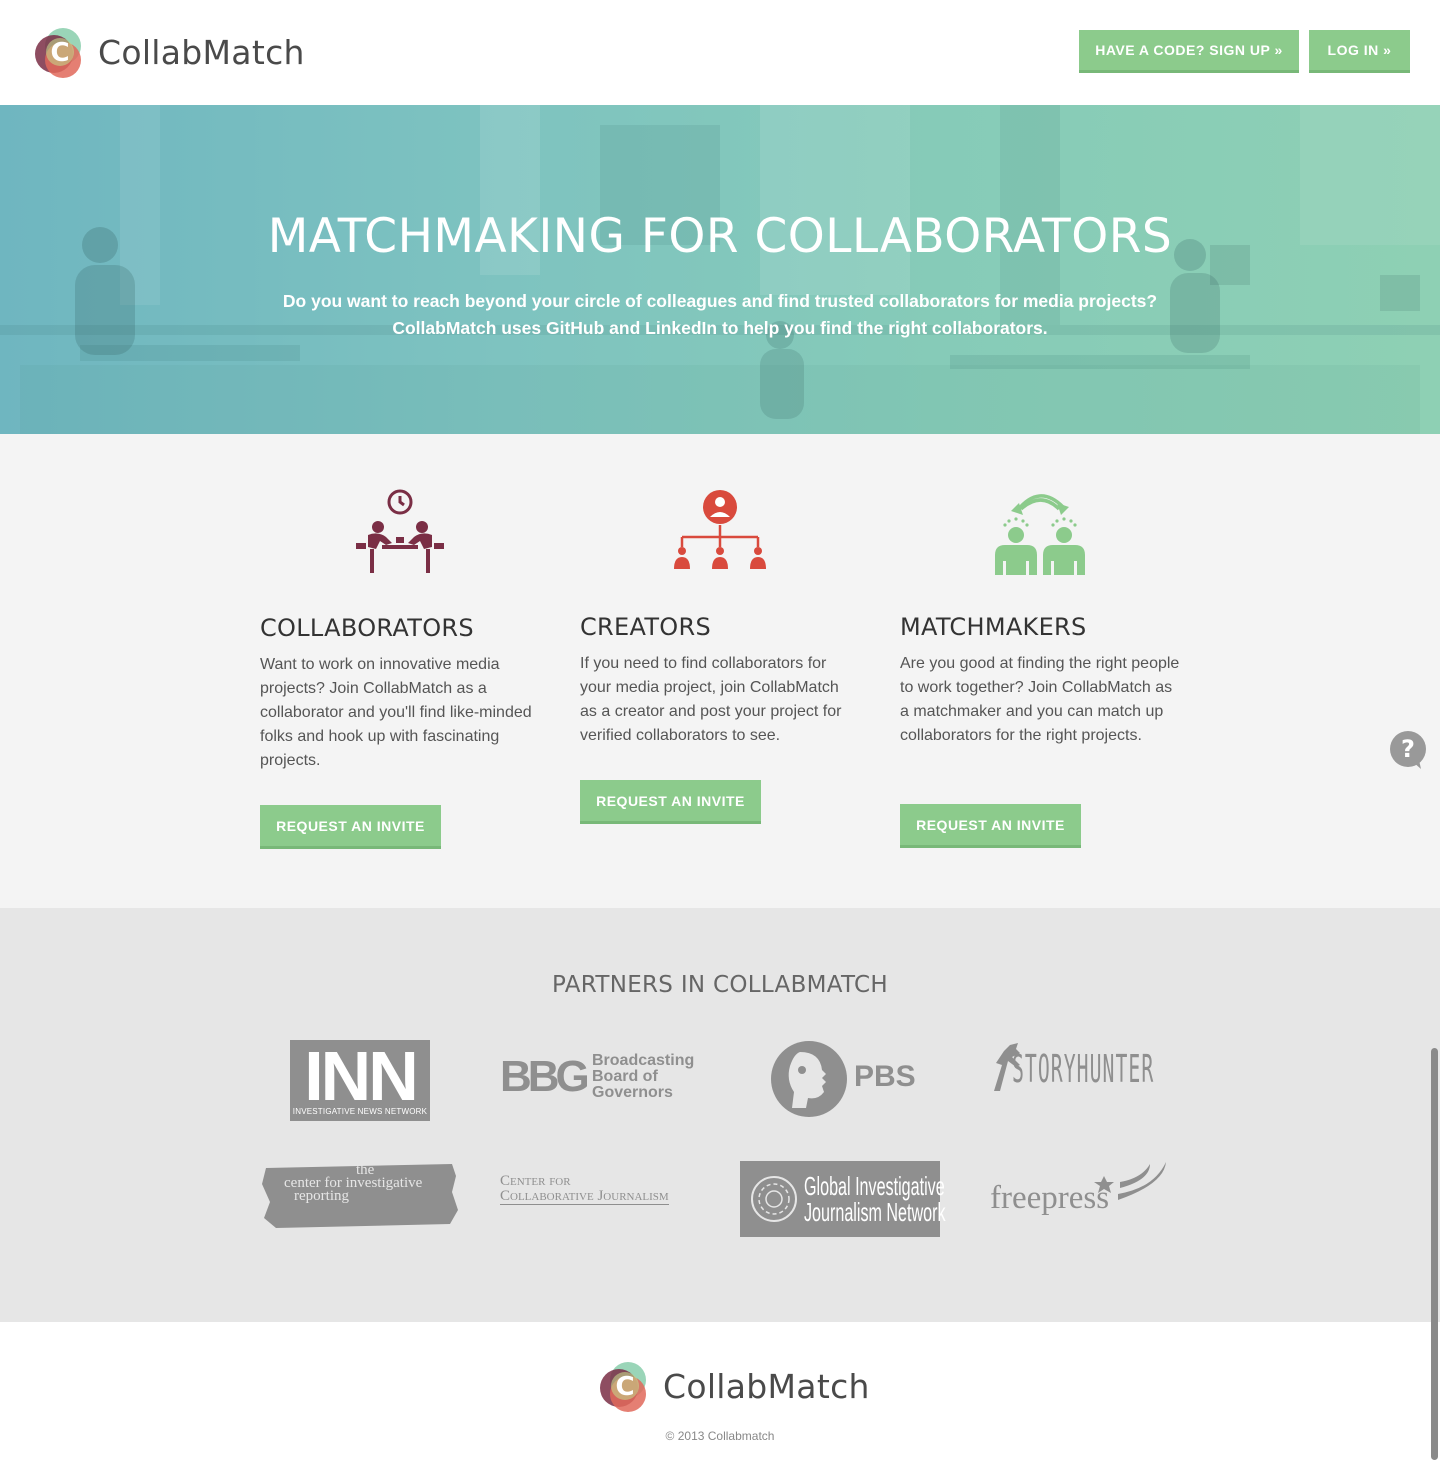  I want to click on pbs-logo: PBS, so click(843, 1079).